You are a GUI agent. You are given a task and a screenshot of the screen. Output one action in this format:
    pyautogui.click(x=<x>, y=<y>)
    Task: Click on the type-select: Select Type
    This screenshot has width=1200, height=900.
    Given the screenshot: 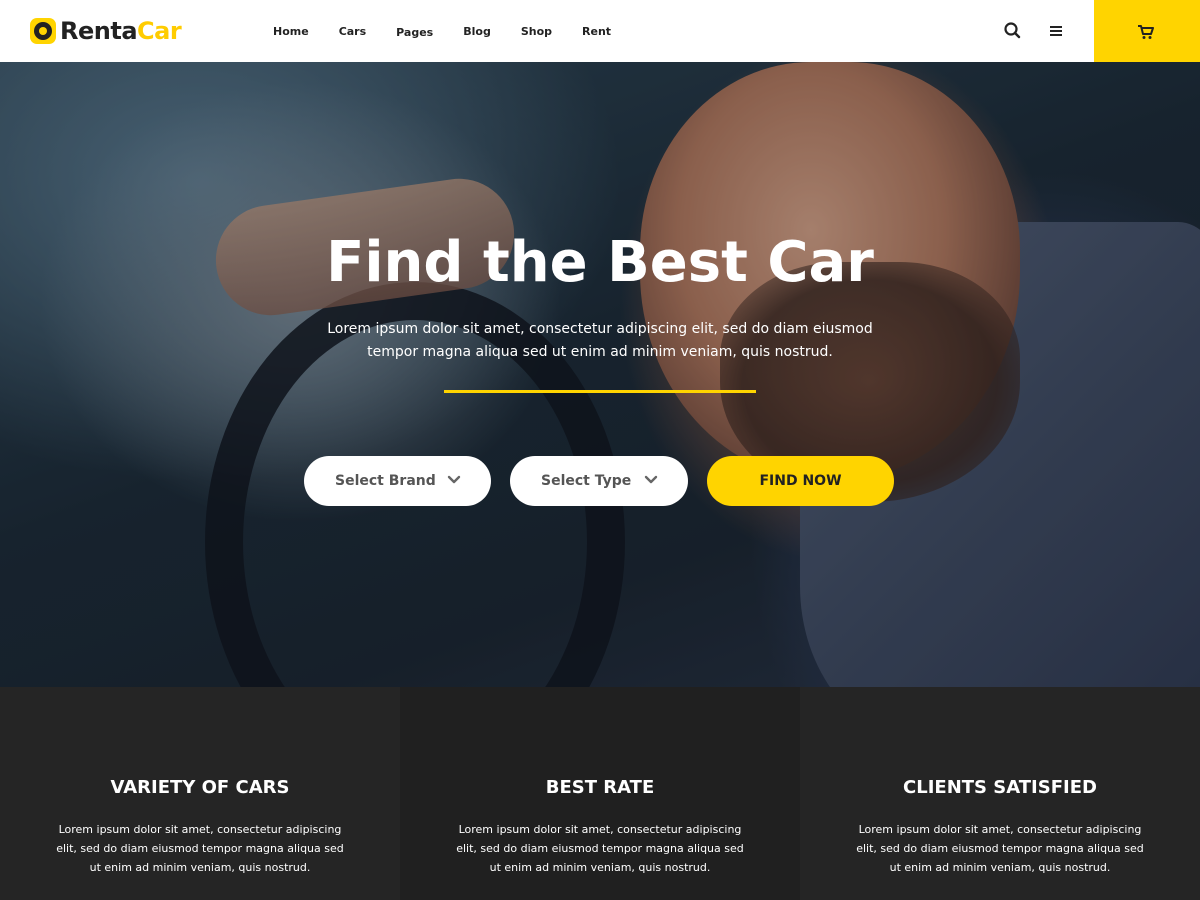 What is the action you would take?
    pyautogui.click(x=599, y=481)
    